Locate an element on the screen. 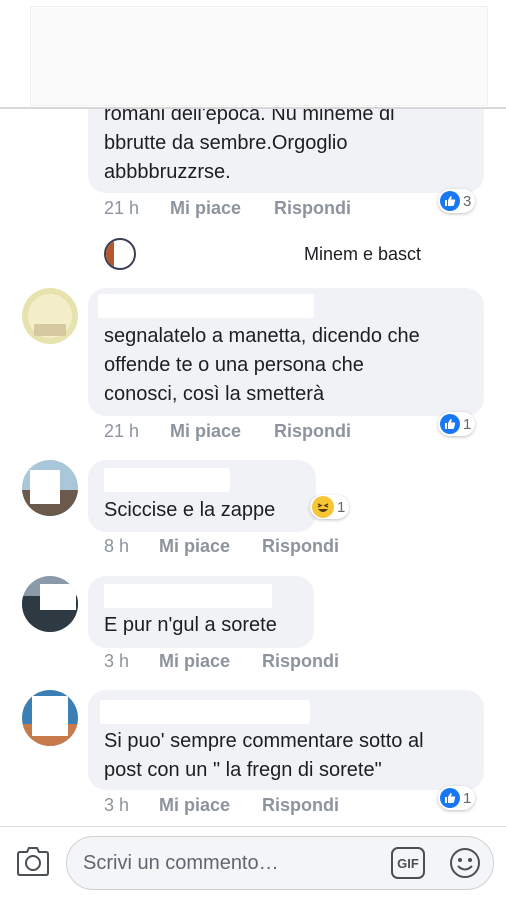  comment-composer: Scrivi un commento… GIF is located at coordinates (280, 863).